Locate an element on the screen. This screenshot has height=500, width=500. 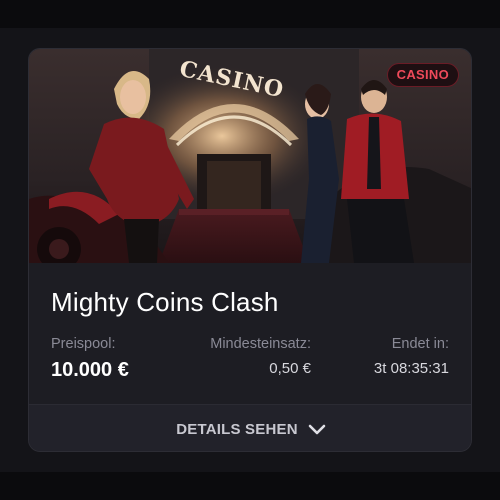
prize-pool-value: 10.000 € is located at coordinates (90, 370).